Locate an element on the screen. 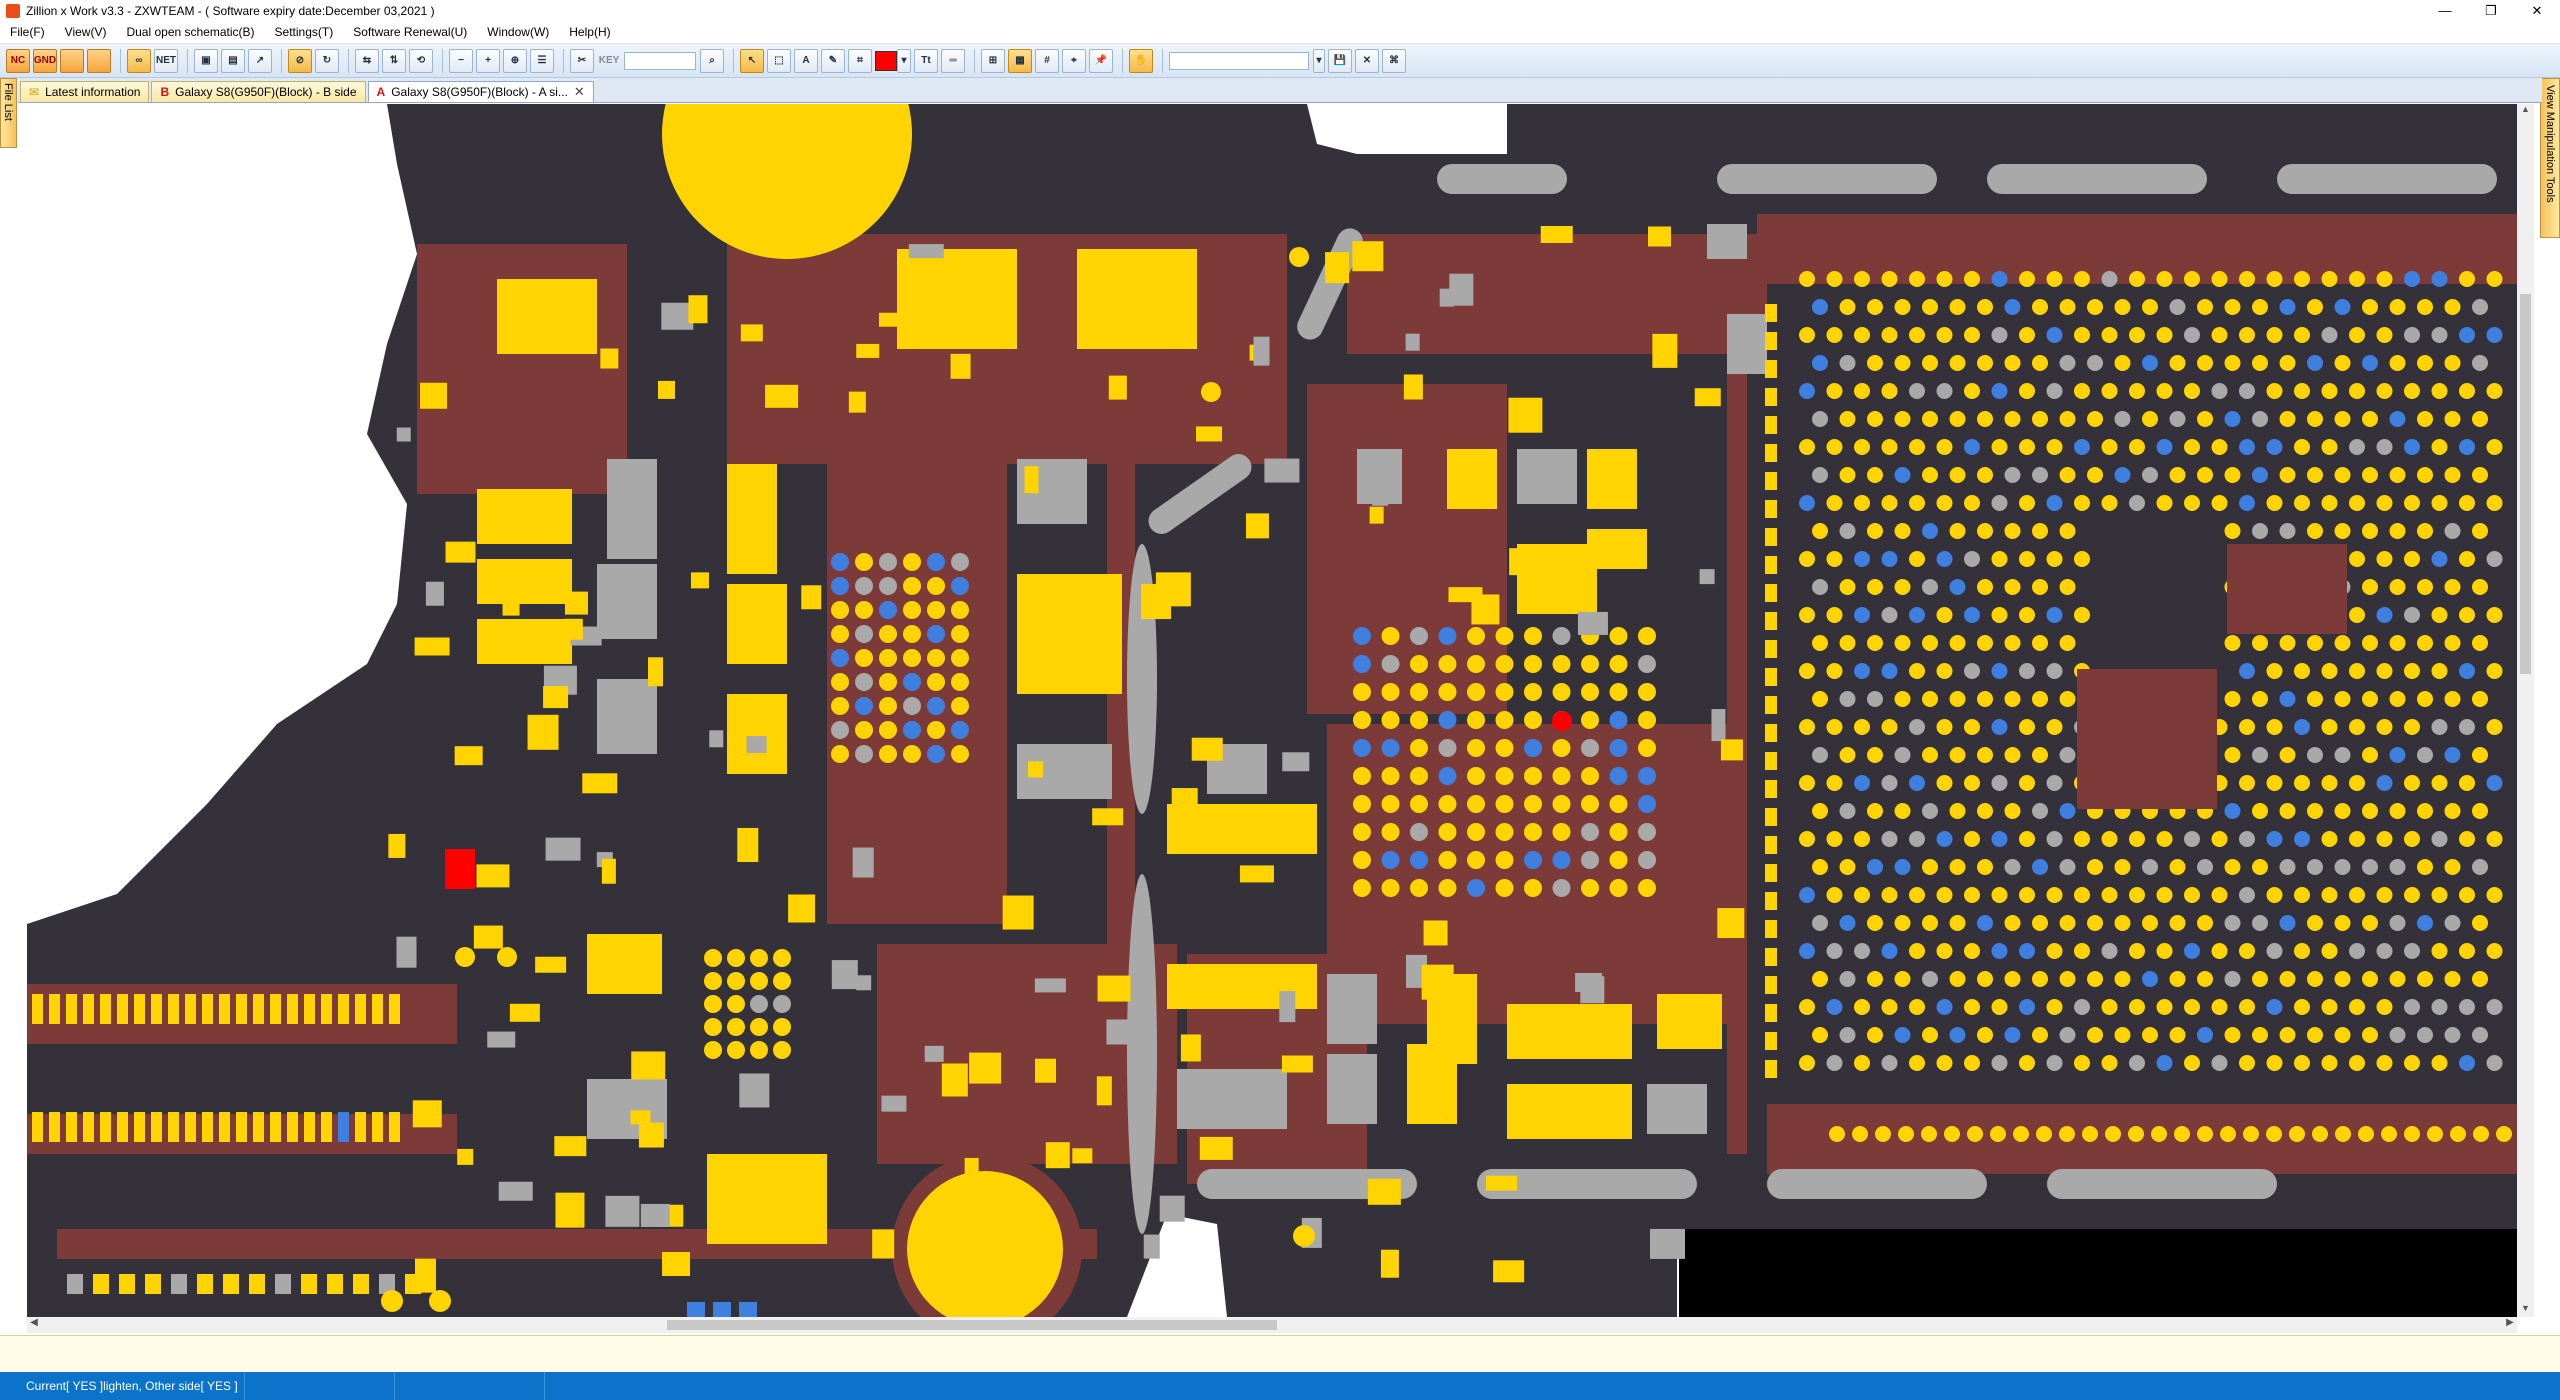  menu-view: View(V) is located at coordinates (86, 32).